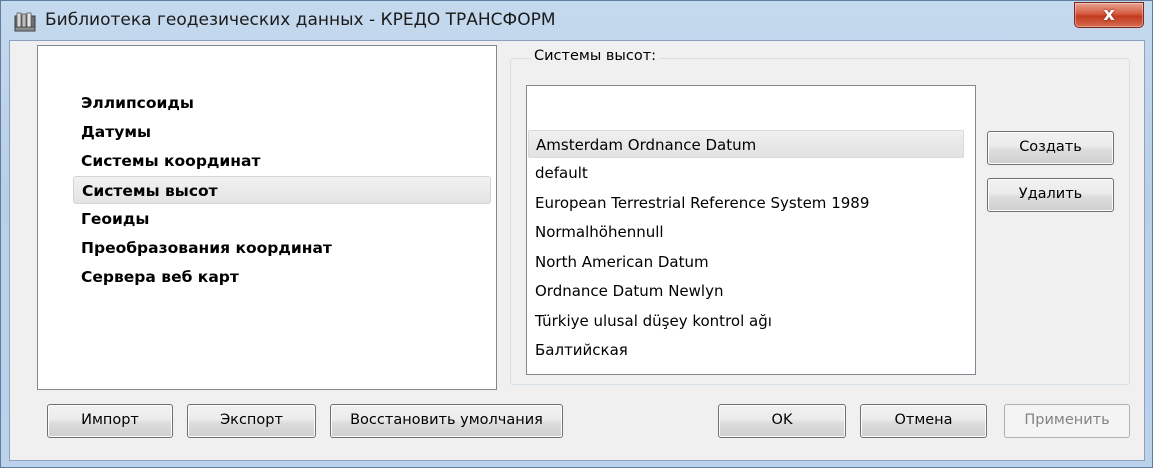 The width and height of the screenshot is (1153, 468). Describe the element at coordinates (629, 291) in the screenshot. I see `list-item: Ordnance Datum Newlyn` at that location.